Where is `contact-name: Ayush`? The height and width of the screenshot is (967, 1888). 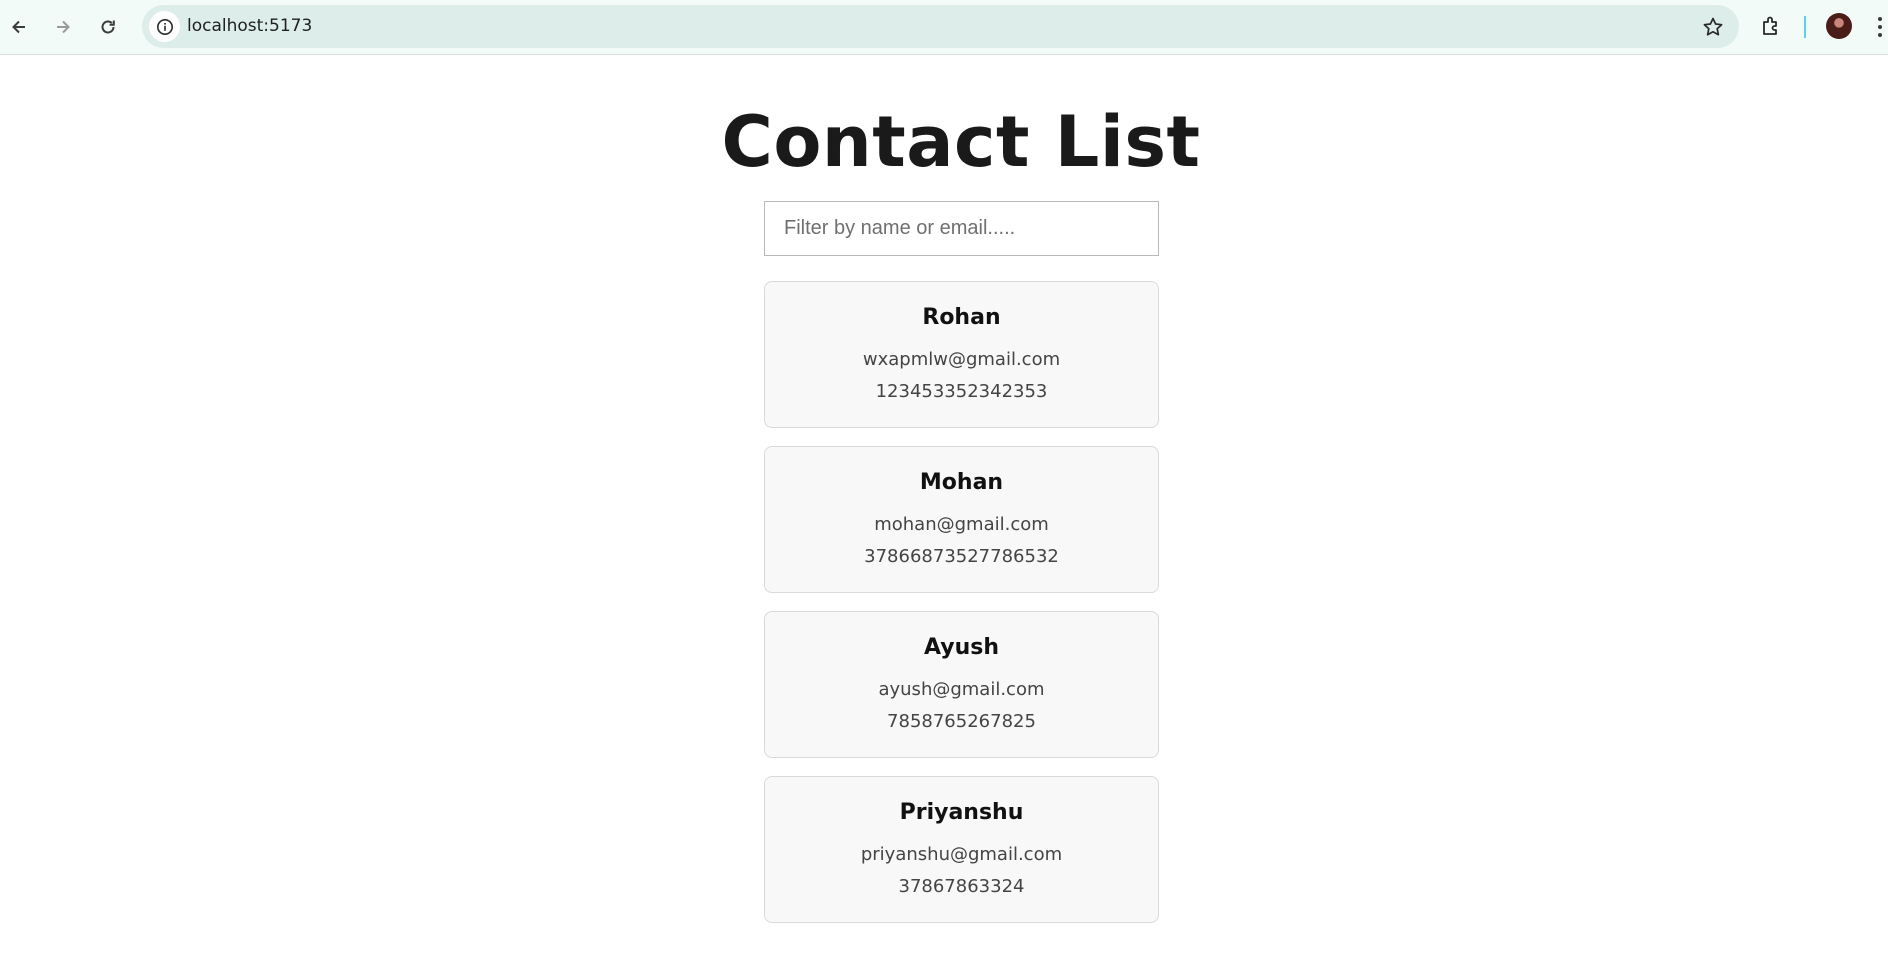 contact-name: Ayush is located at coordinates (961, 647).